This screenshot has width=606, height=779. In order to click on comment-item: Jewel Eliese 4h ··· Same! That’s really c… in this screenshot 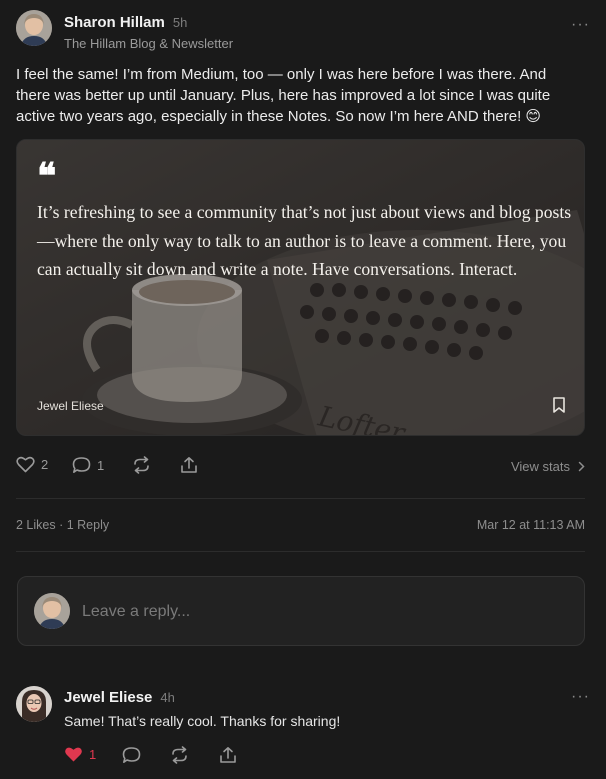, I will do `click(303, 729)`.